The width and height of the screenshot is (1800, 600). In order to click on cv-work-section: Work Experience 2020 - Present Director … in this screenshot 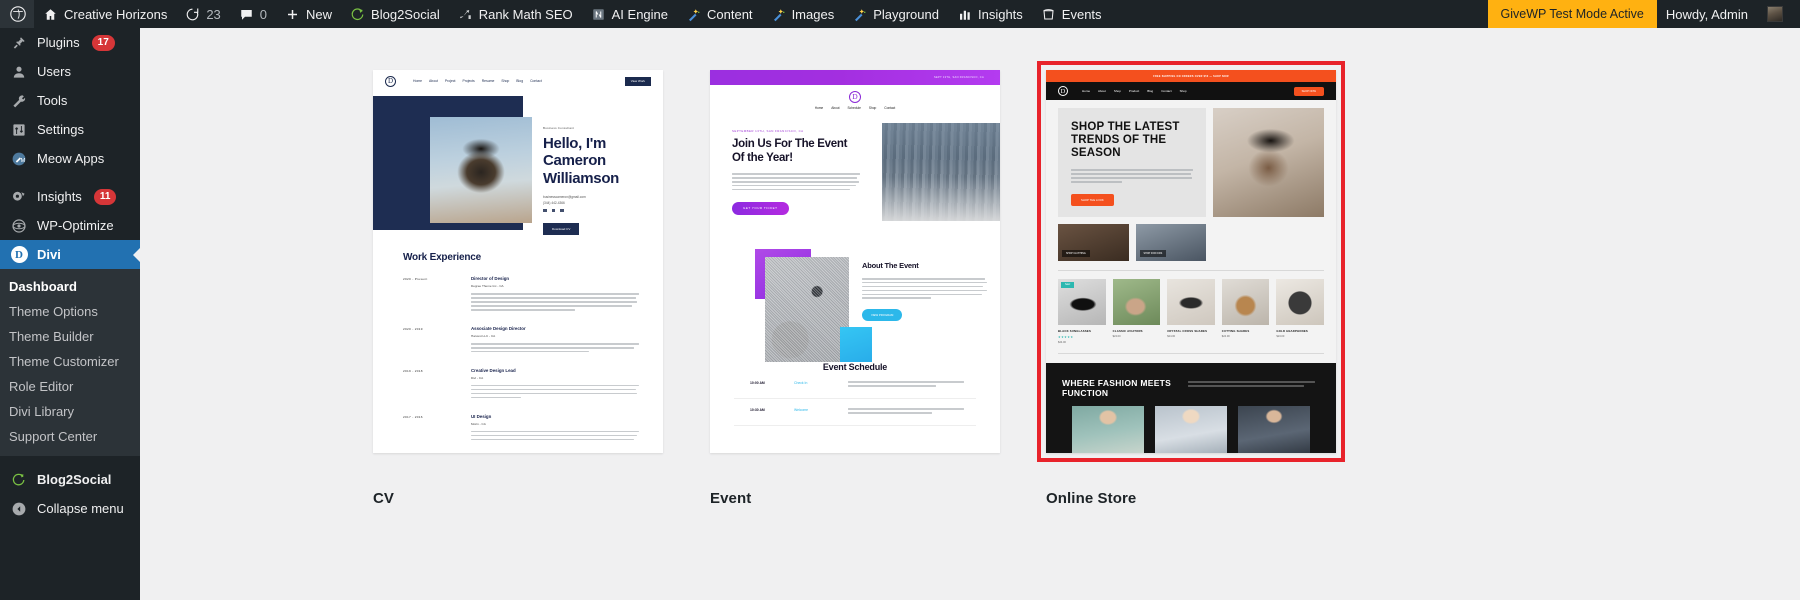, I will do `click(518, 345)`.